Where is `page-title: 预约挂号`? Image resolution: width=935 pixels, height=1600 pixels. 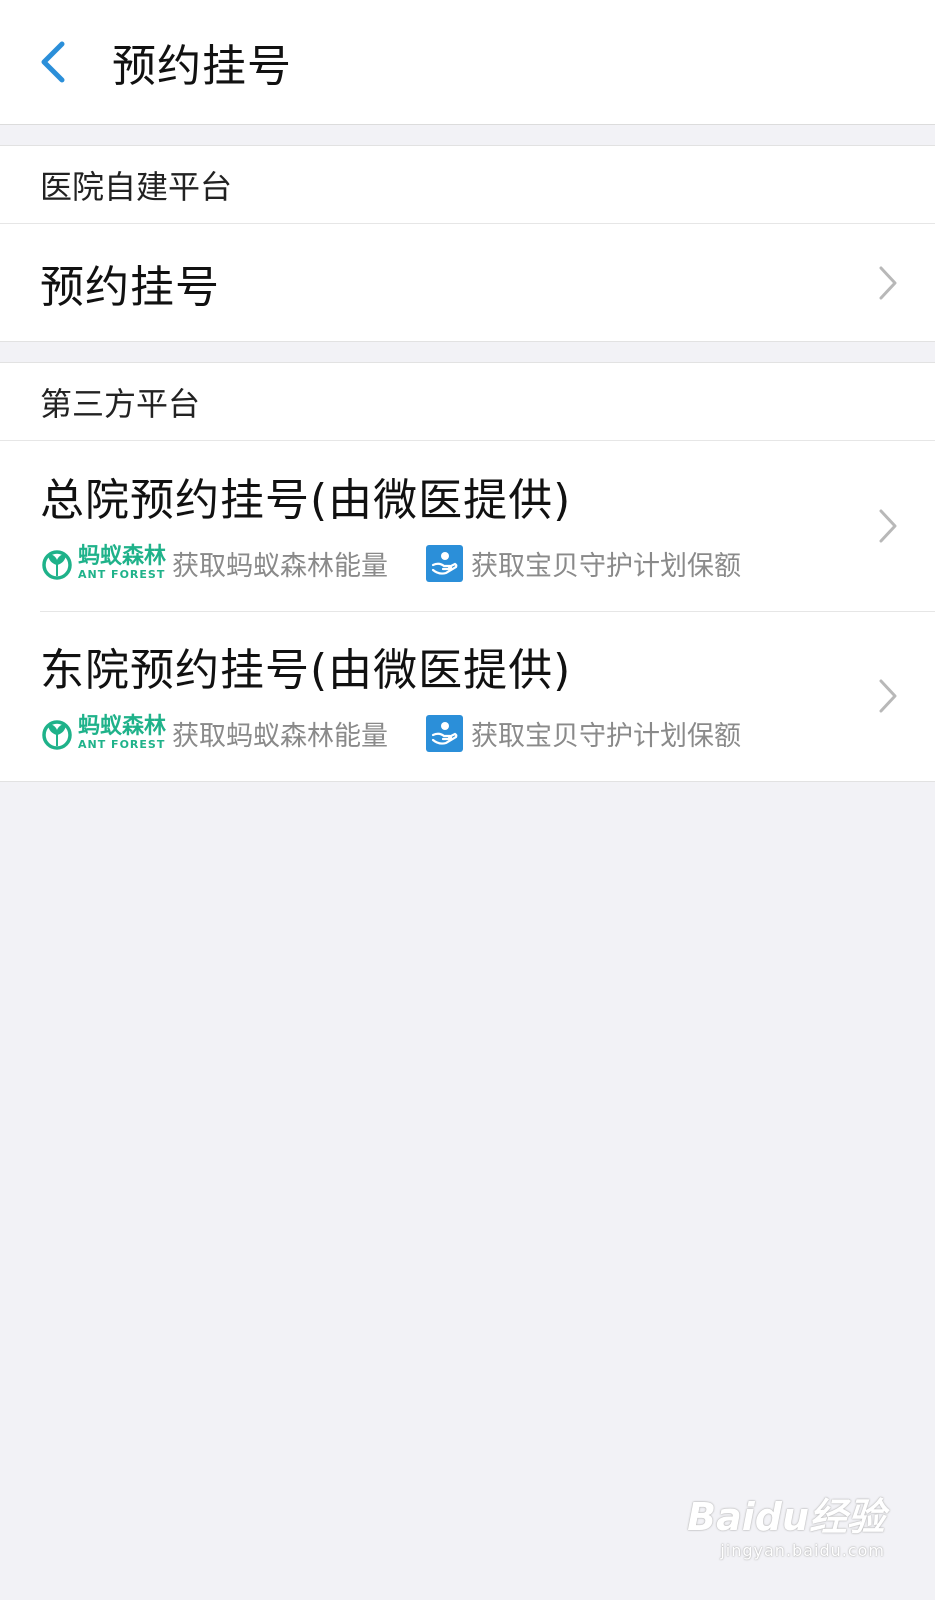 page-title: 预约挂号 is located at coordinates (202, 66).